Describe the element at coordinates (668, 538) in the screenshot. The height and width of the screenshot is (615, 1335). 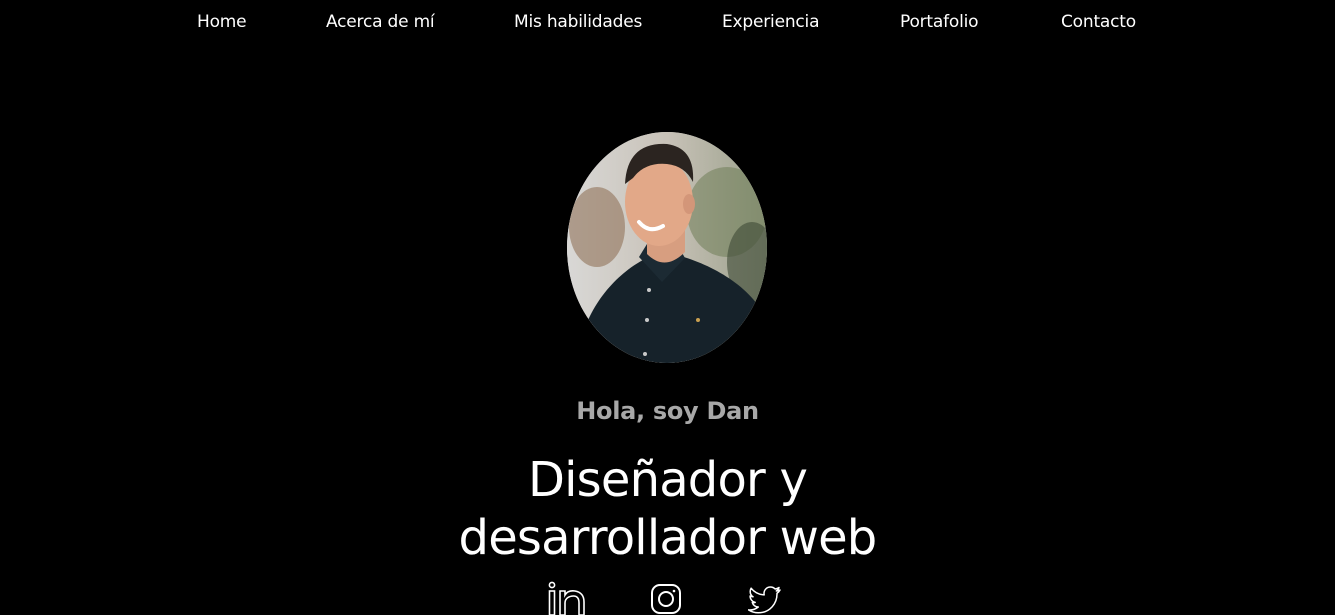
I see `hero-title-line-2: desarrollador web` at that location.